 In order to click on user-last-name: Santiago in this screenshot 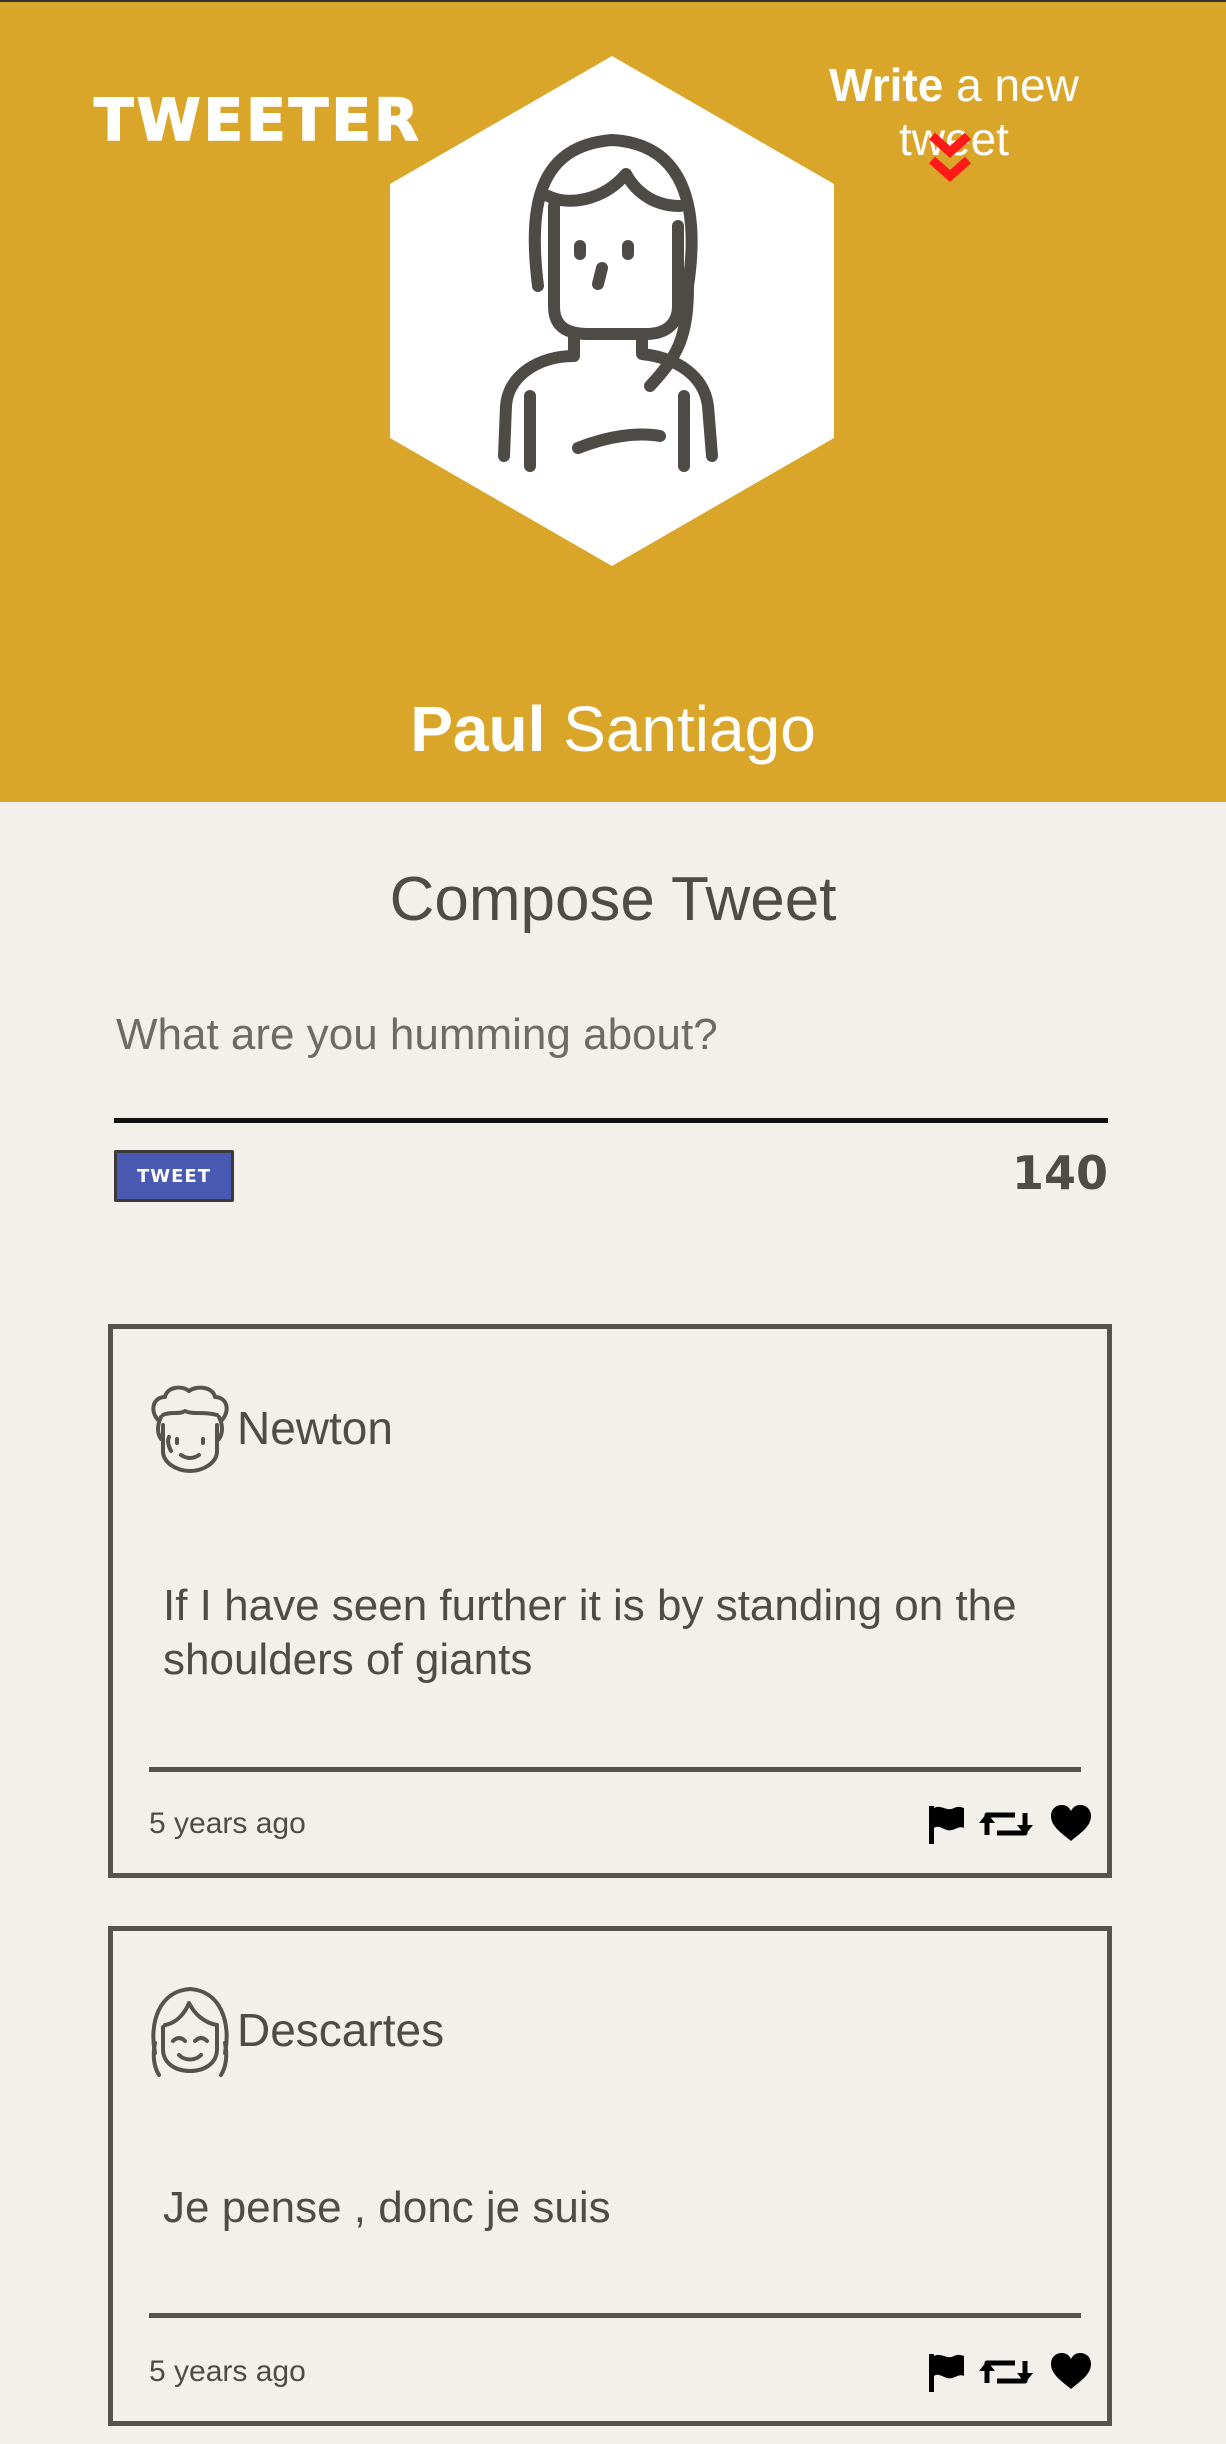, I will do `click(689, 729)`.